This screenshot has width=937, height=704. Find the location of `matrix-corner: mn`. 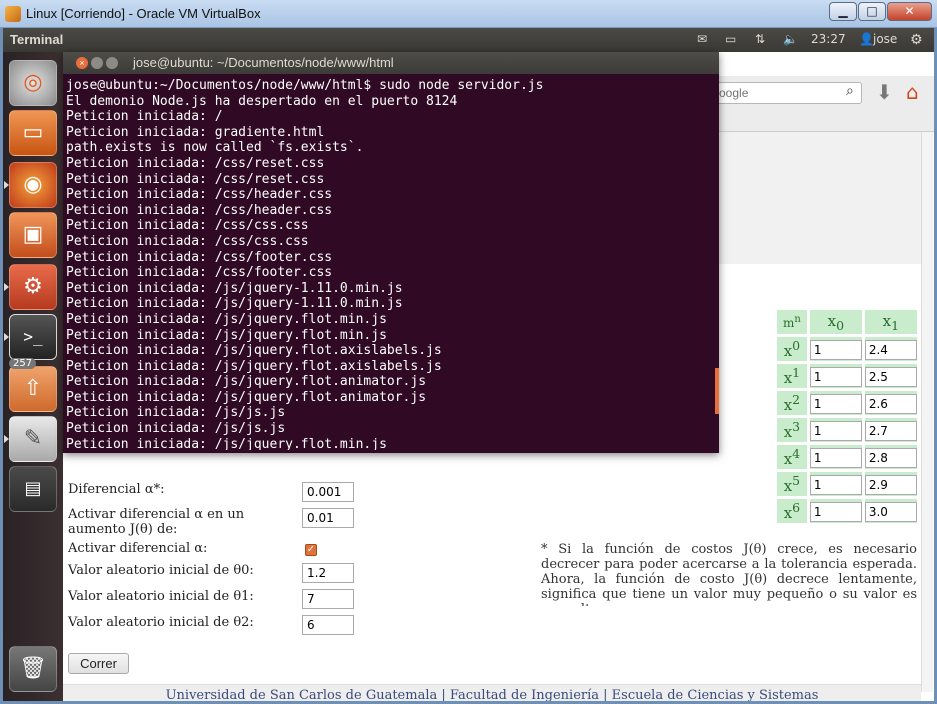

matrix-corner: mn is located at coordinates (792, 322).